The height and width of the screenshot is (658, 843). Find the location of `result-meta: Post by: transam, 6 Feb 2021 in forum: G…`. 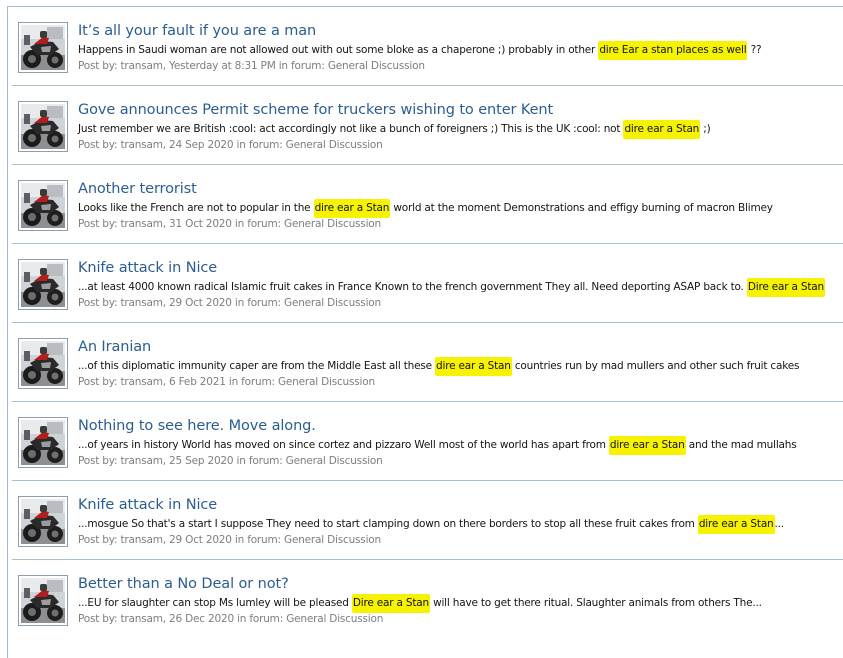

result-meta: Post by: transam, 6 Feb 2021 in forum: G… is located at coordinates (226, 382).